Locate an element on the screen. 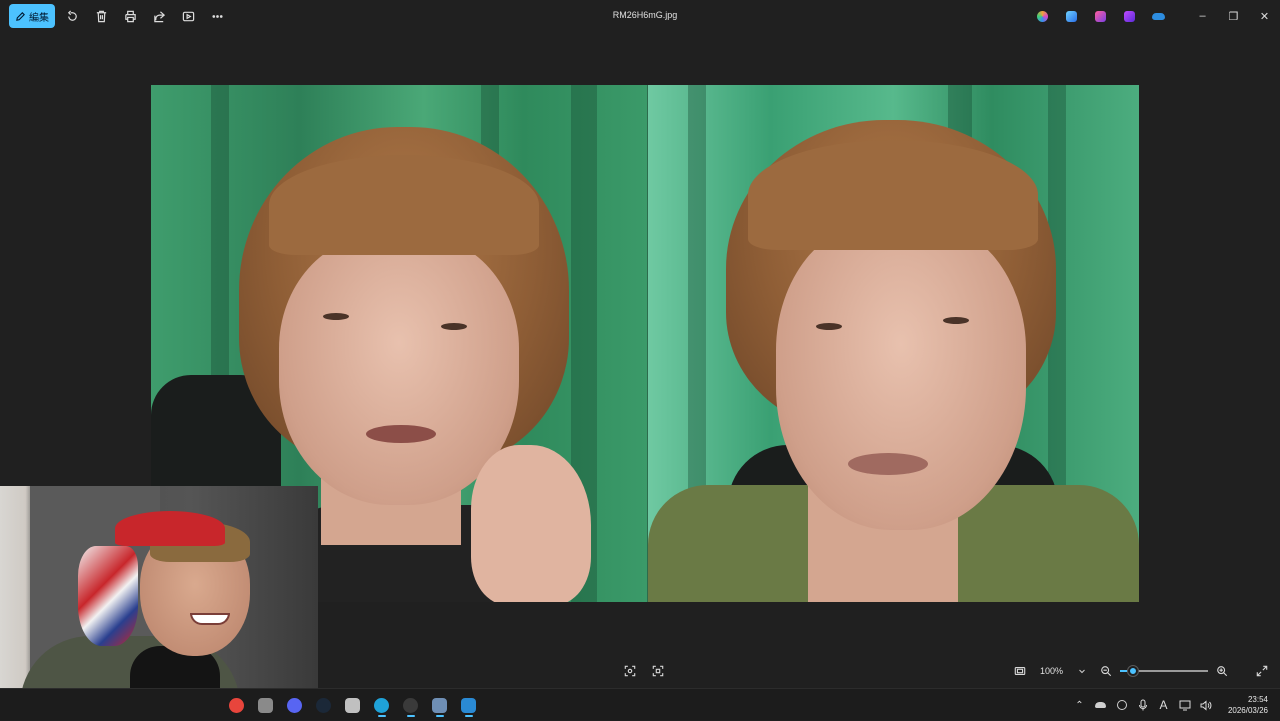  network-app-icon is located at coordinates (352, 705).